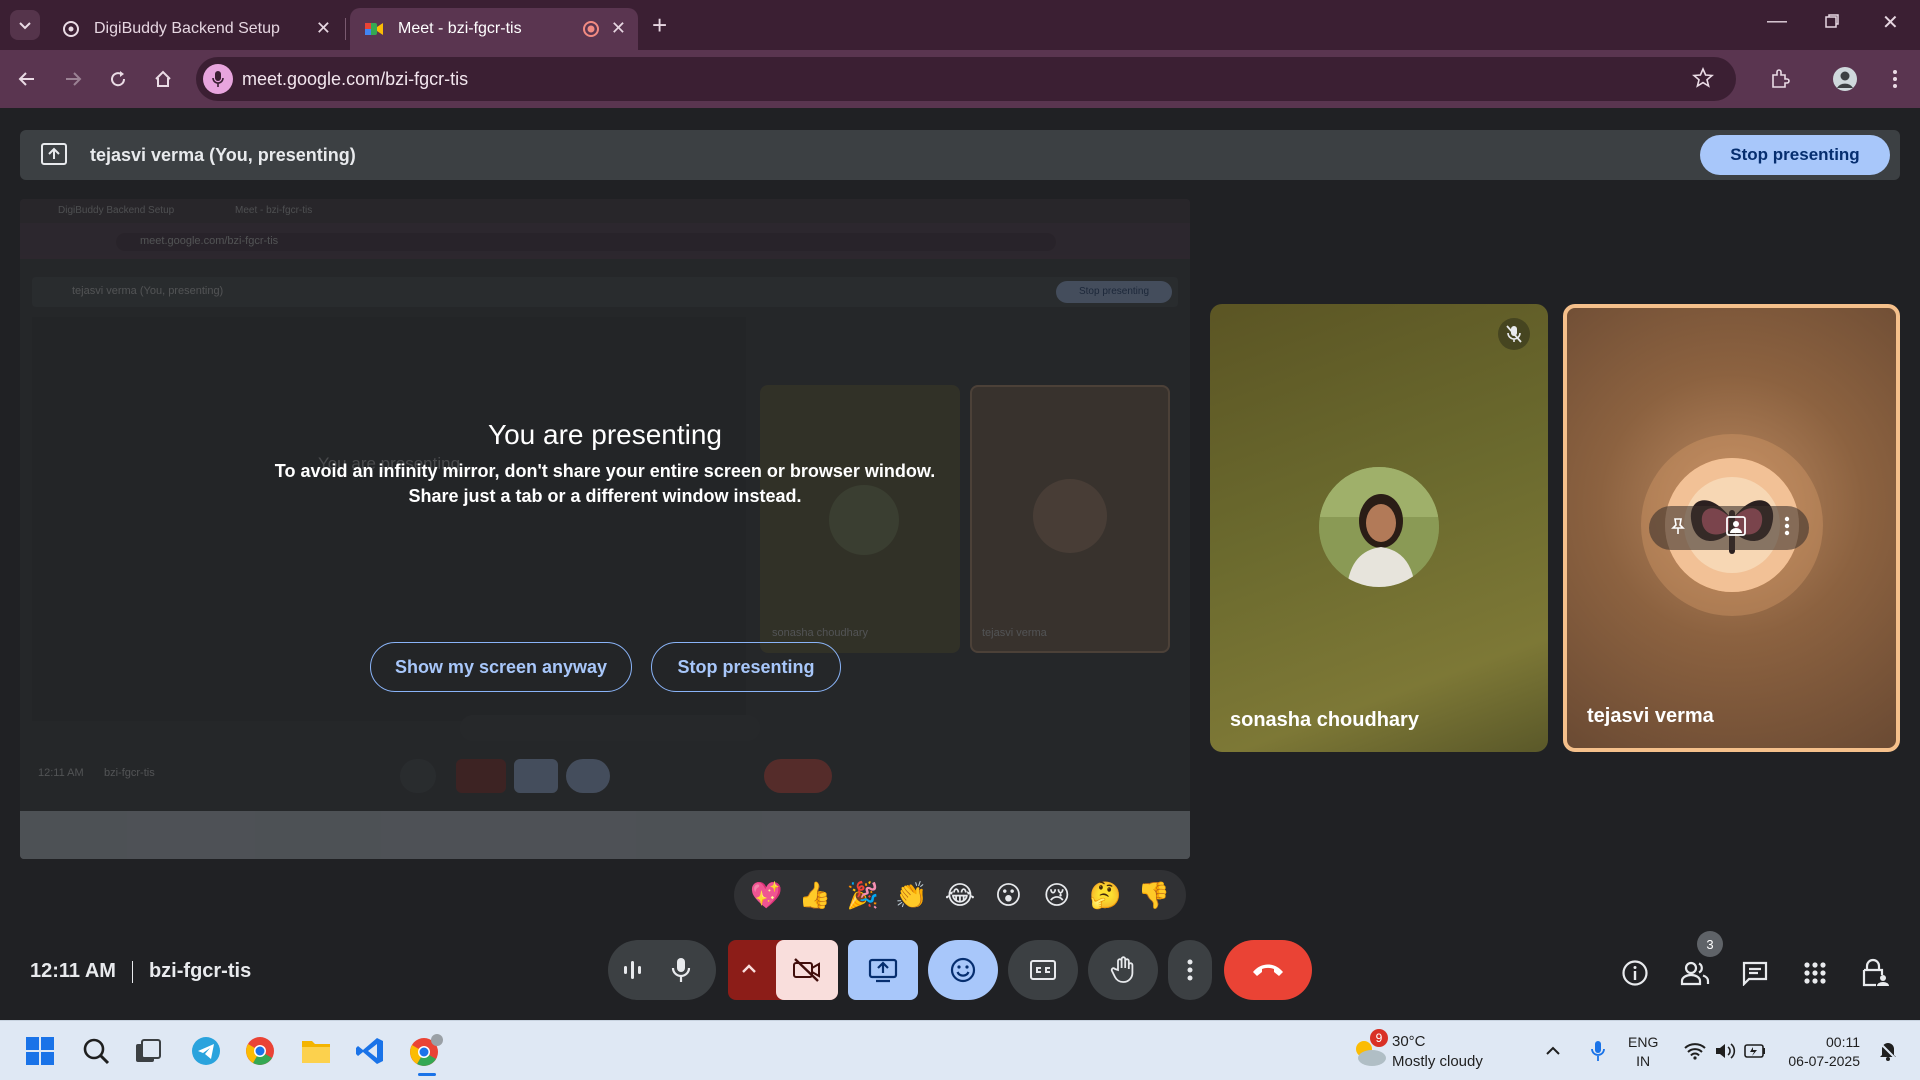 The width and height of the screenshot is (1920, 1080). I want to click on file-explorer-icon, so click(316, 1051).